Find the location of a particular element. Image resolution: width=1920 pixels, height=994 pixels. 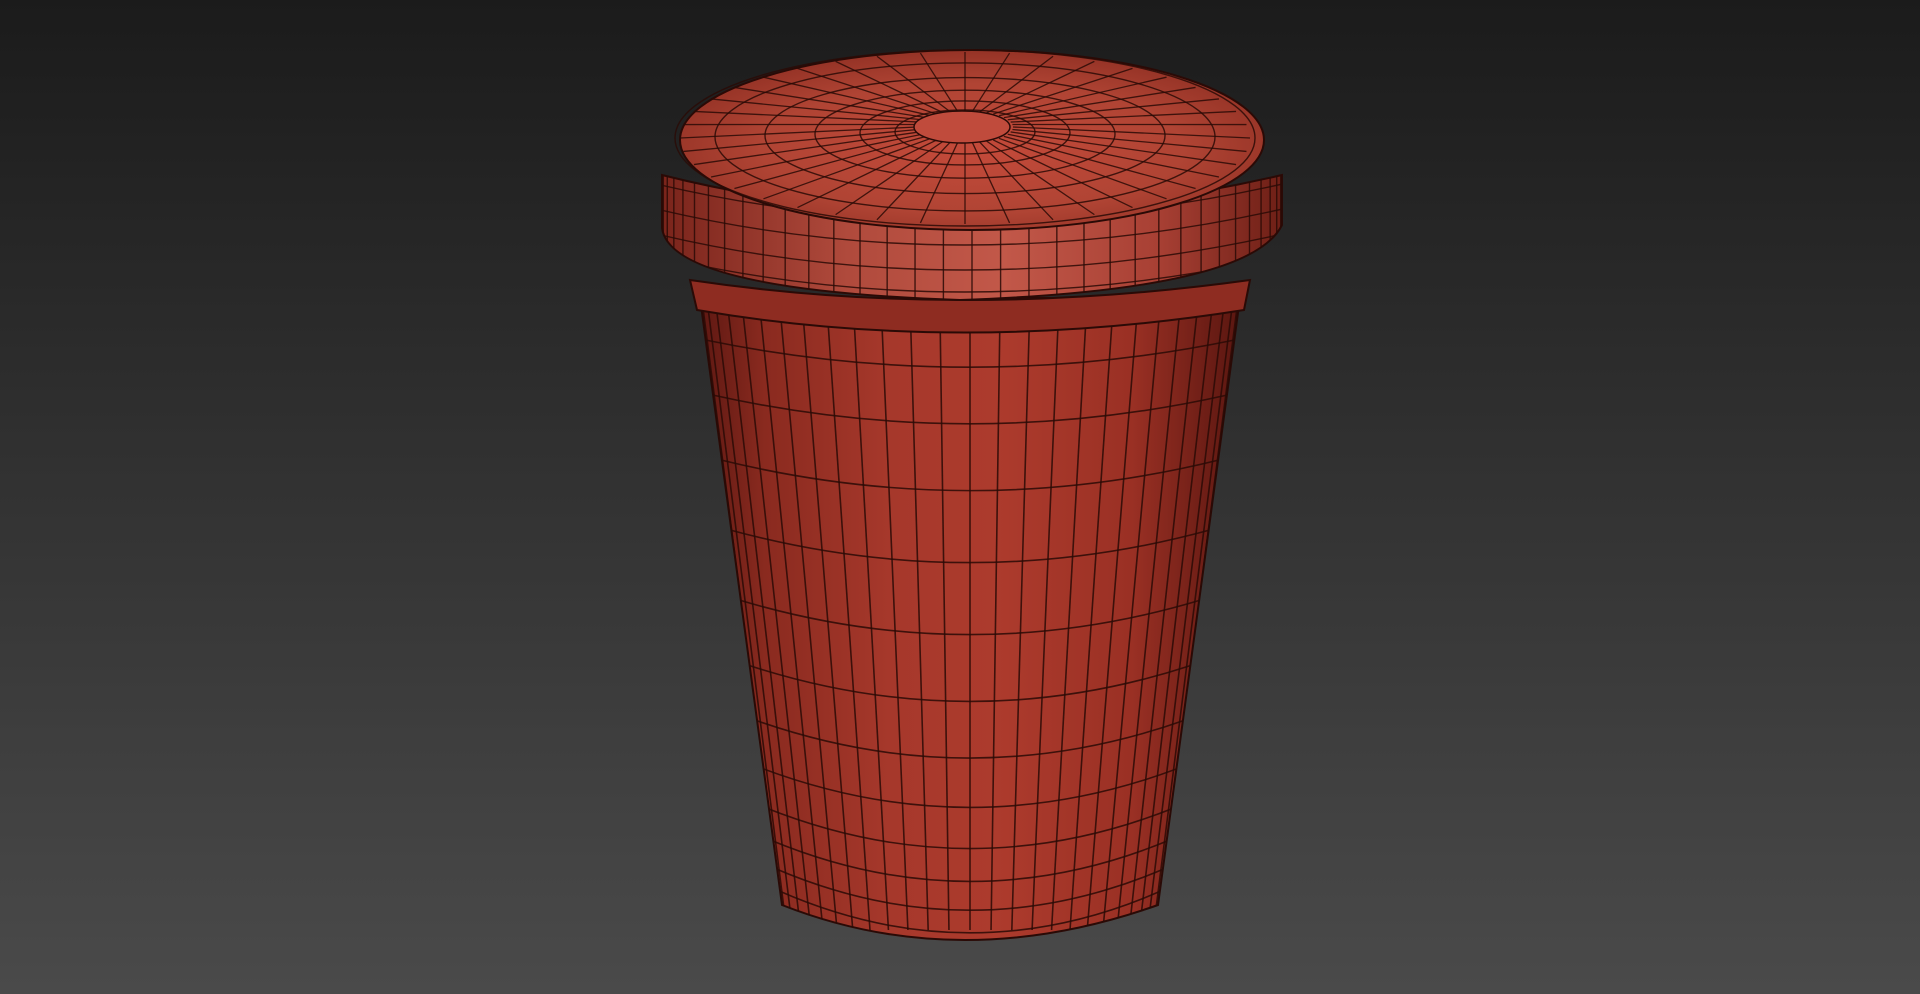

lid-center-cap is located at coordinates (962, 127).